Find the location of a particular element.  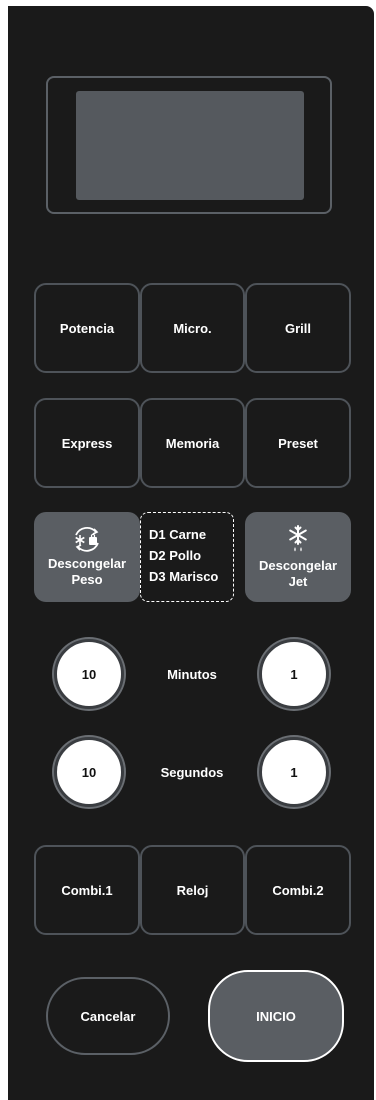

jet-label-line2: Jet is located at coordinates (298, 581).